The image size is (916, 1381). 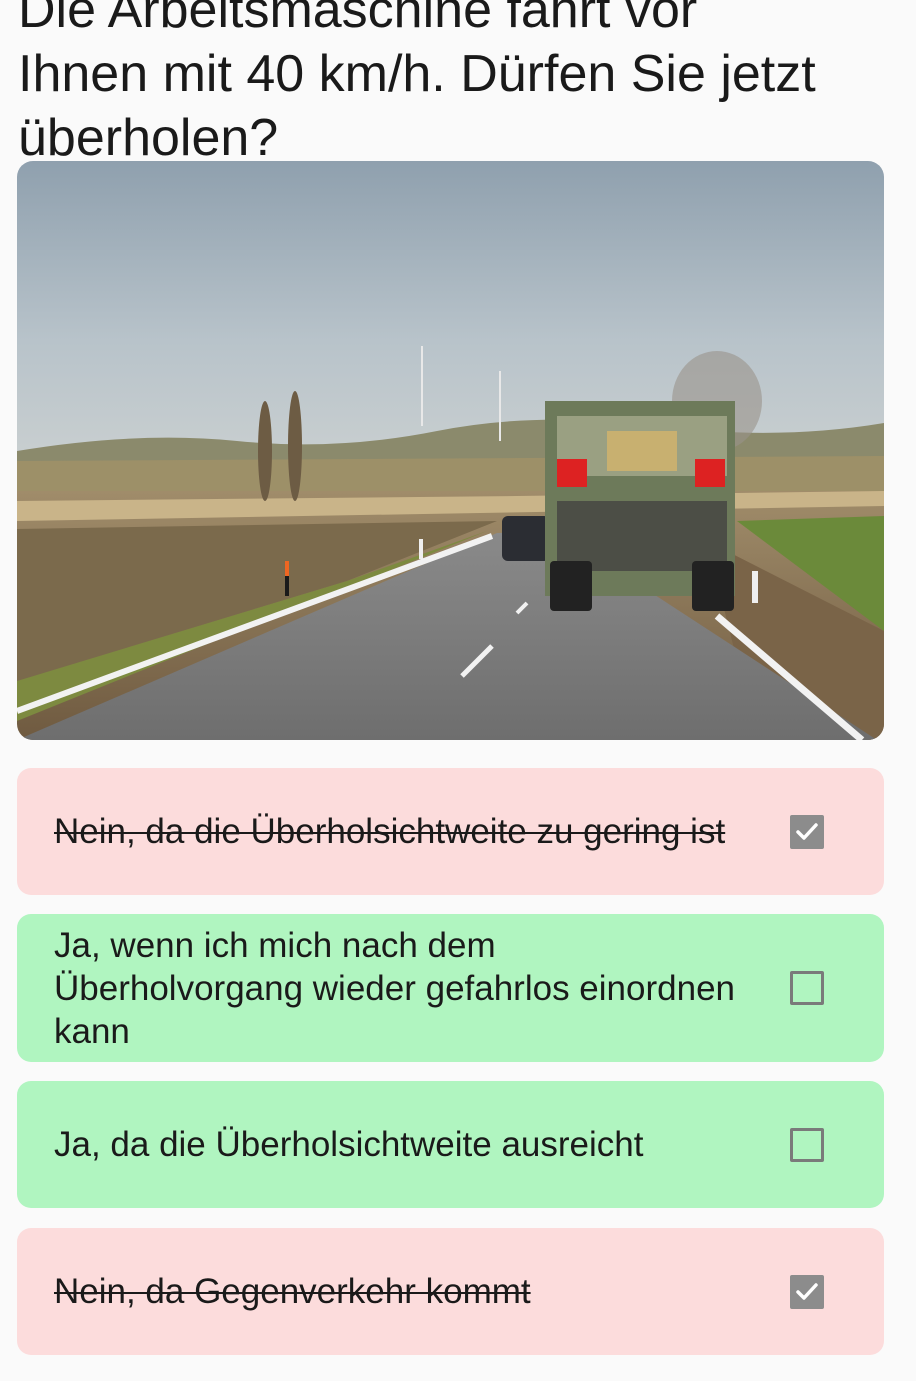 I want to click on answer-text-4: Nein, da Gegenverkehr kommt, so click(x=292, y=1291).